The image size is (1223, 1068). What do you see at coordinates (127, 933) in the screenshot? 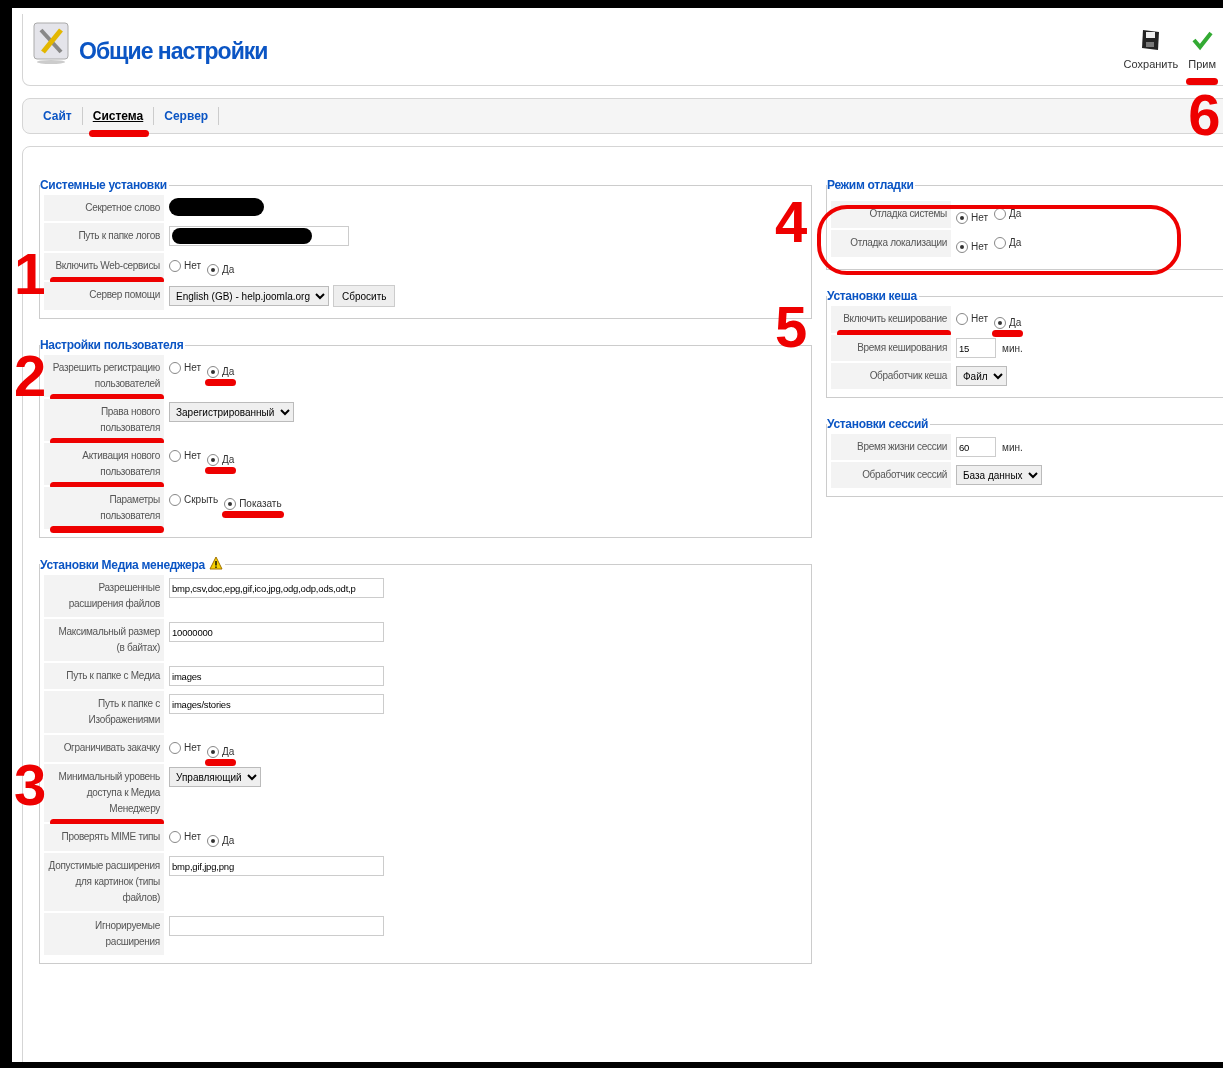
I see `field-label: Игнорируемые расширения` at bounding box center [127, 933].